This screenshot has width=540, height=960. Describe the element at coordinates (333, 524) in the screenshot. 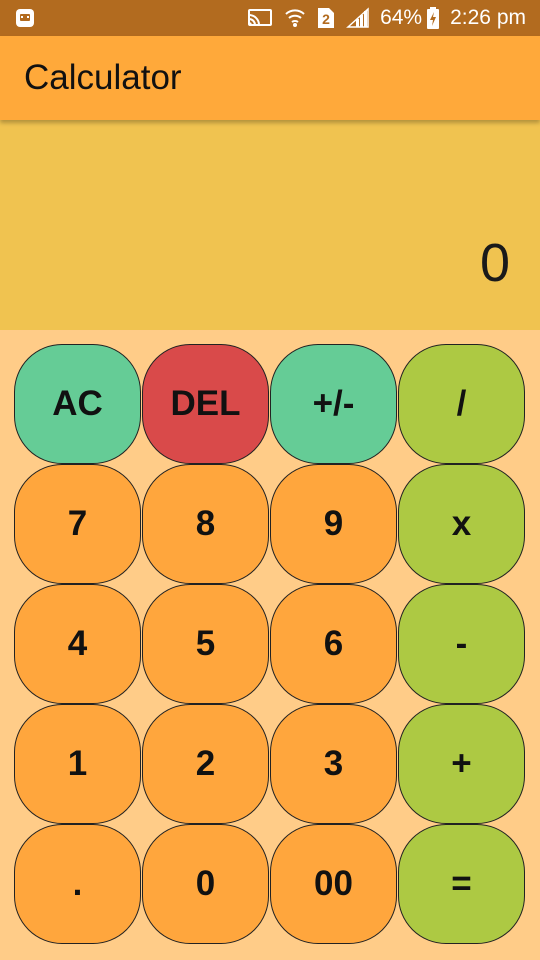

I see `digit-9-button: 9` at that location.